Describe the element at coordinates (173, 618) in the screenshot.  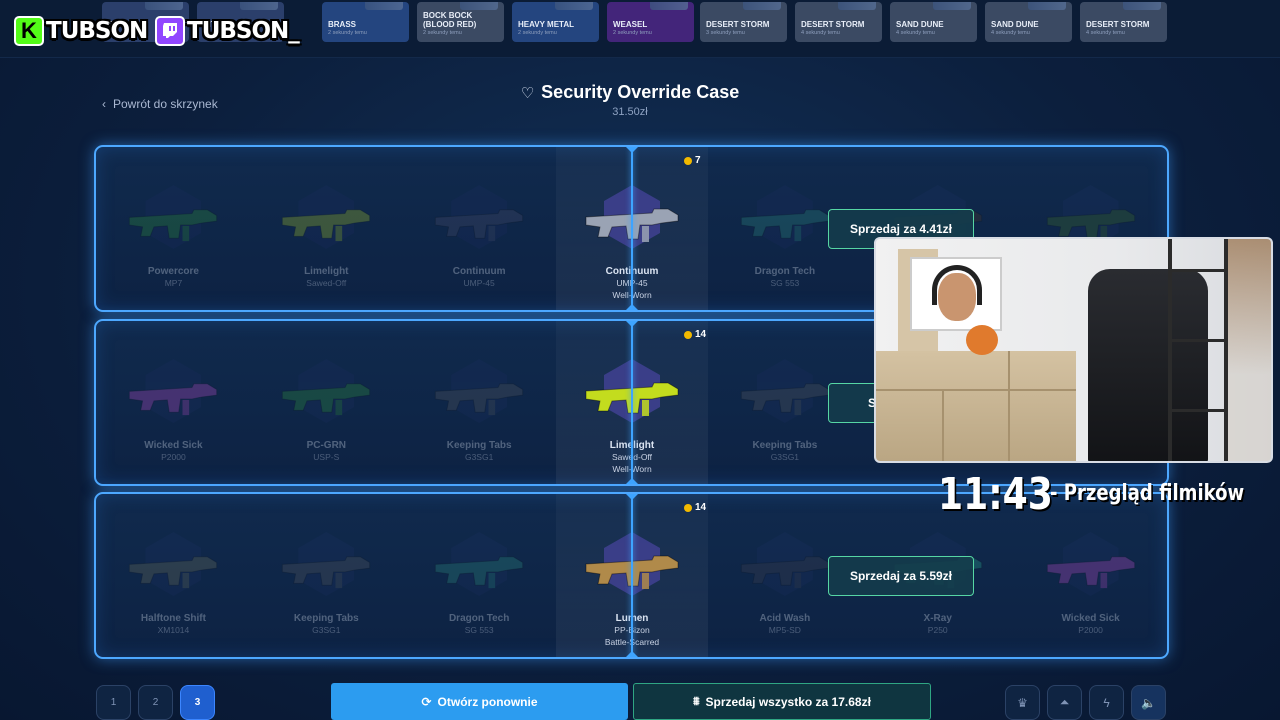
I see `skin-name: Halftone Shift` at that location.